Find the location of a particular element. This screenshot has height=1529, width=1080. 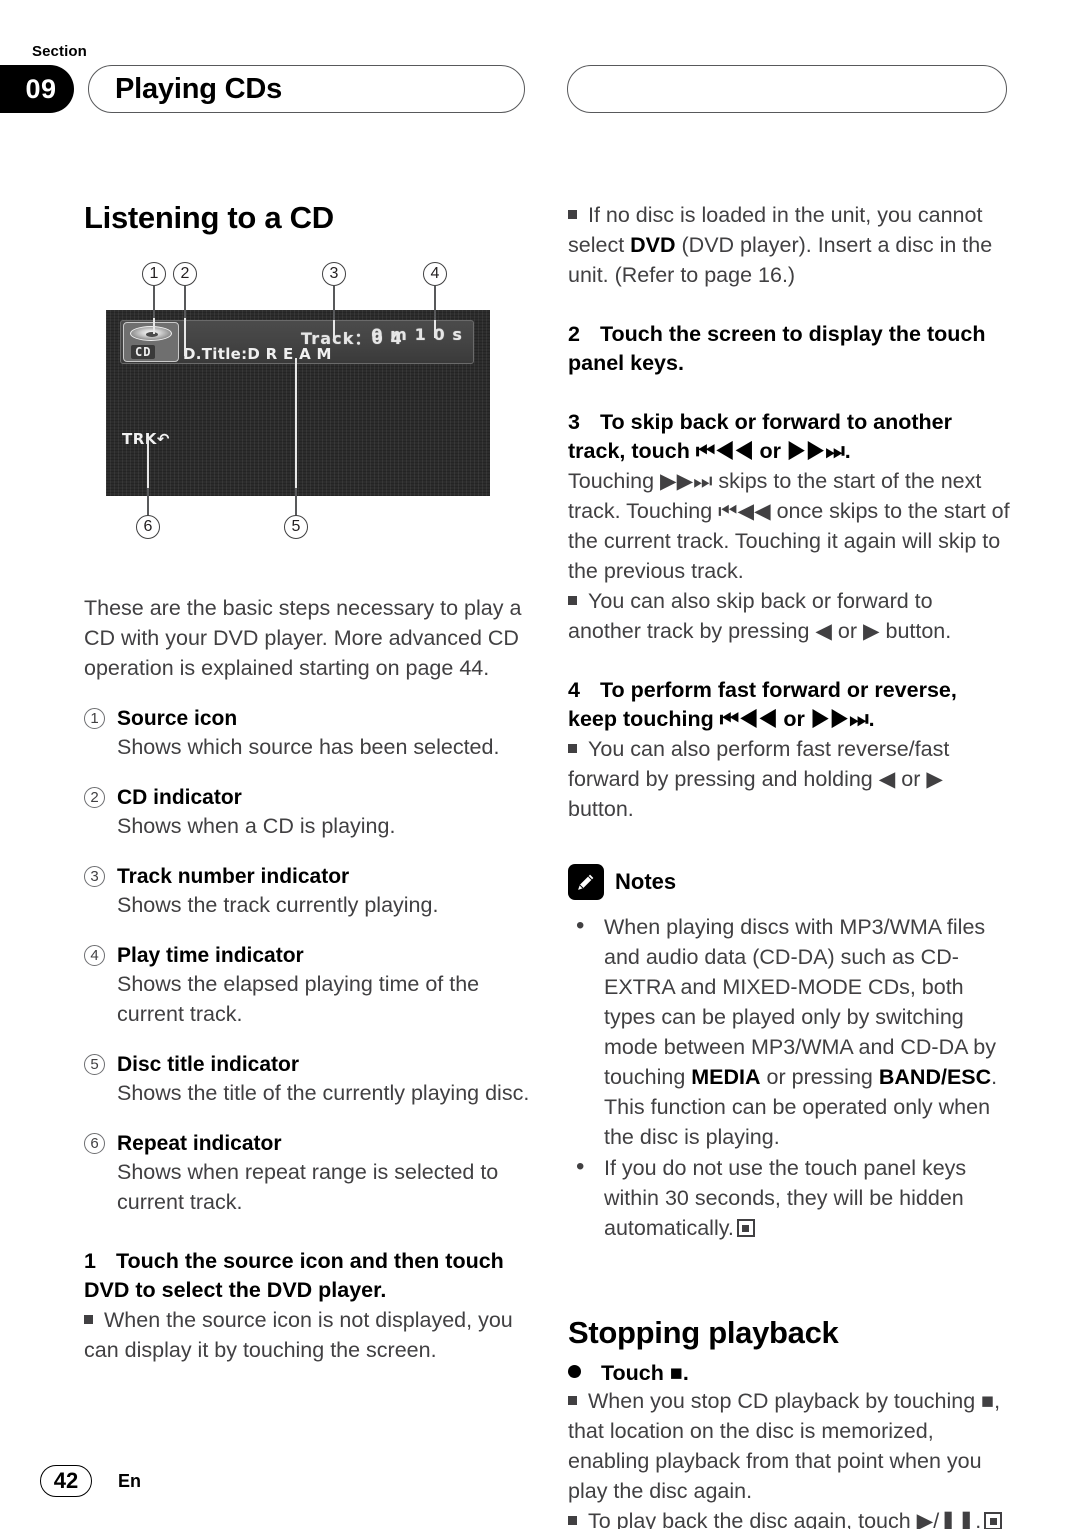

note-1-bandesc: BAND/ESC is located at coordinates (935, 1077).